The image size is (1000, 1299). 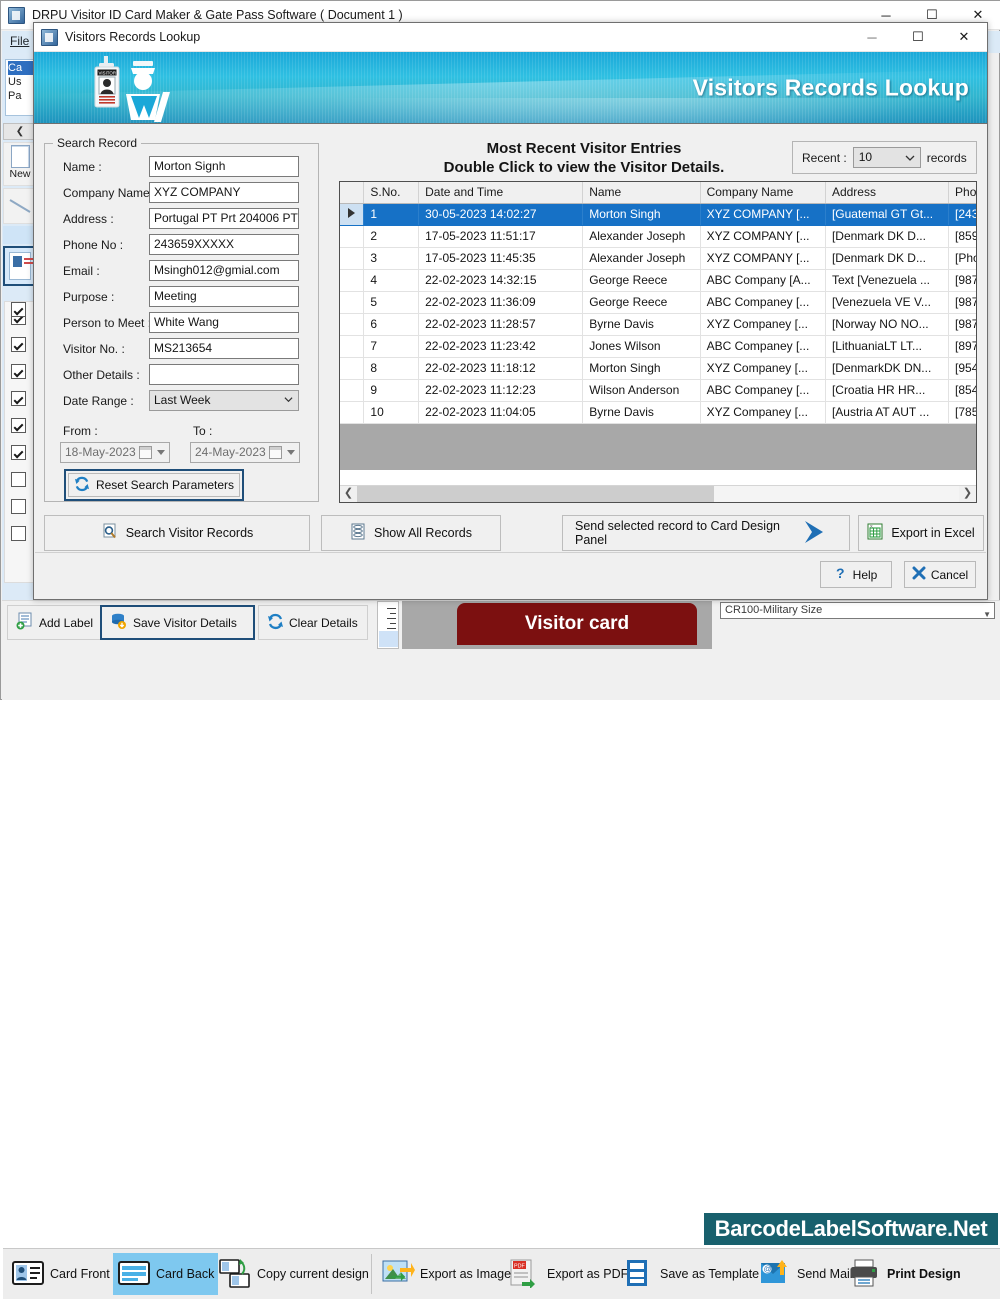 What do you see at coordinates (182, 400) in the screenshot?
I see `date-range-value: Last Week` at bounding box center [182, 400].